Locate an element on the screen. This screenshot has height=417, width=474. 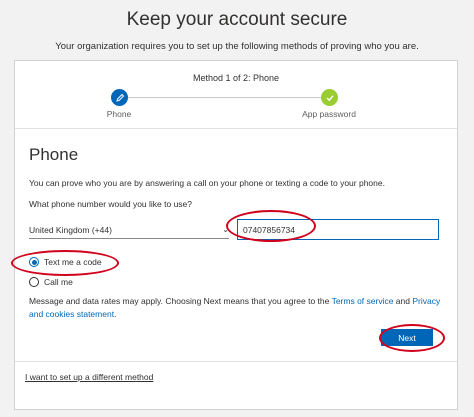
checkmark-icon is located at coordinates (330, 97).